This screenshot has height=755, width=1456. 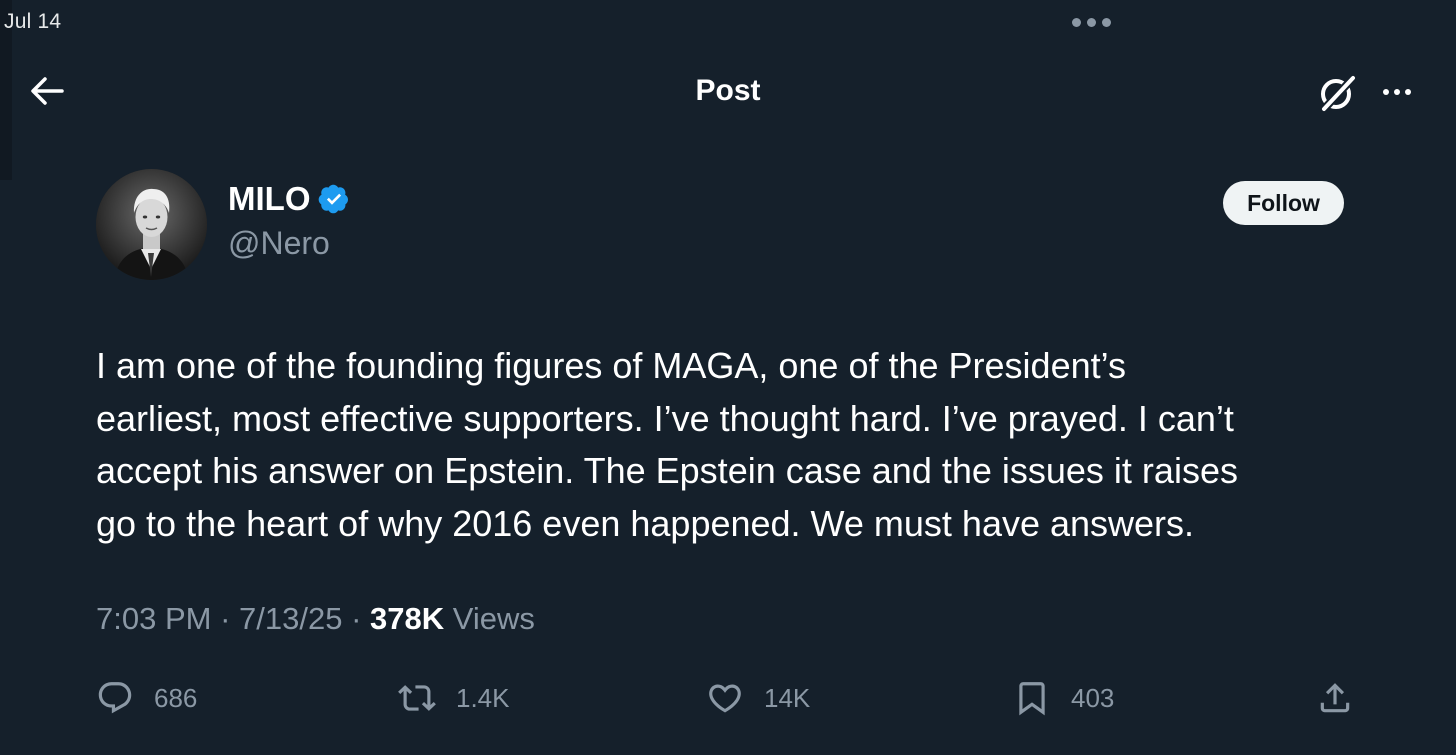 What do you see at coordinates (1032, 699) in the screenshot?
I see `bookmark-icon` at bounding box center [1032, 699].